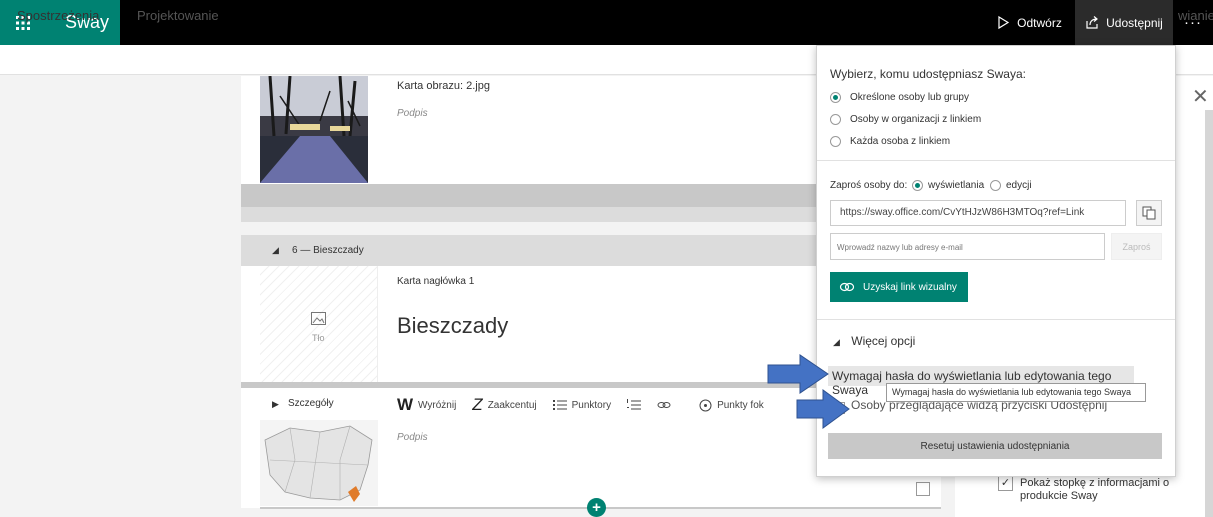 The height and width of the screenshot is (517, 1213). Describe the element at coordinates (910, 287) in the screenshot. I see `visual-link-label: Uzyskaj link wizualny` at that location.